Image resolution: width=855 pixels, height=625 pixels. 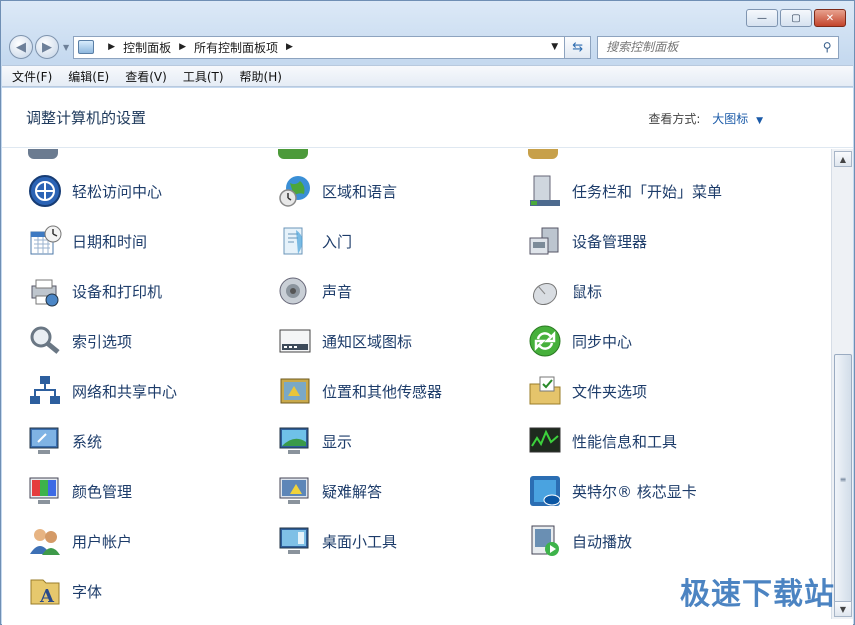 I want to click on control-panel-item: 通知区域图标, so click(x=345, y=341).